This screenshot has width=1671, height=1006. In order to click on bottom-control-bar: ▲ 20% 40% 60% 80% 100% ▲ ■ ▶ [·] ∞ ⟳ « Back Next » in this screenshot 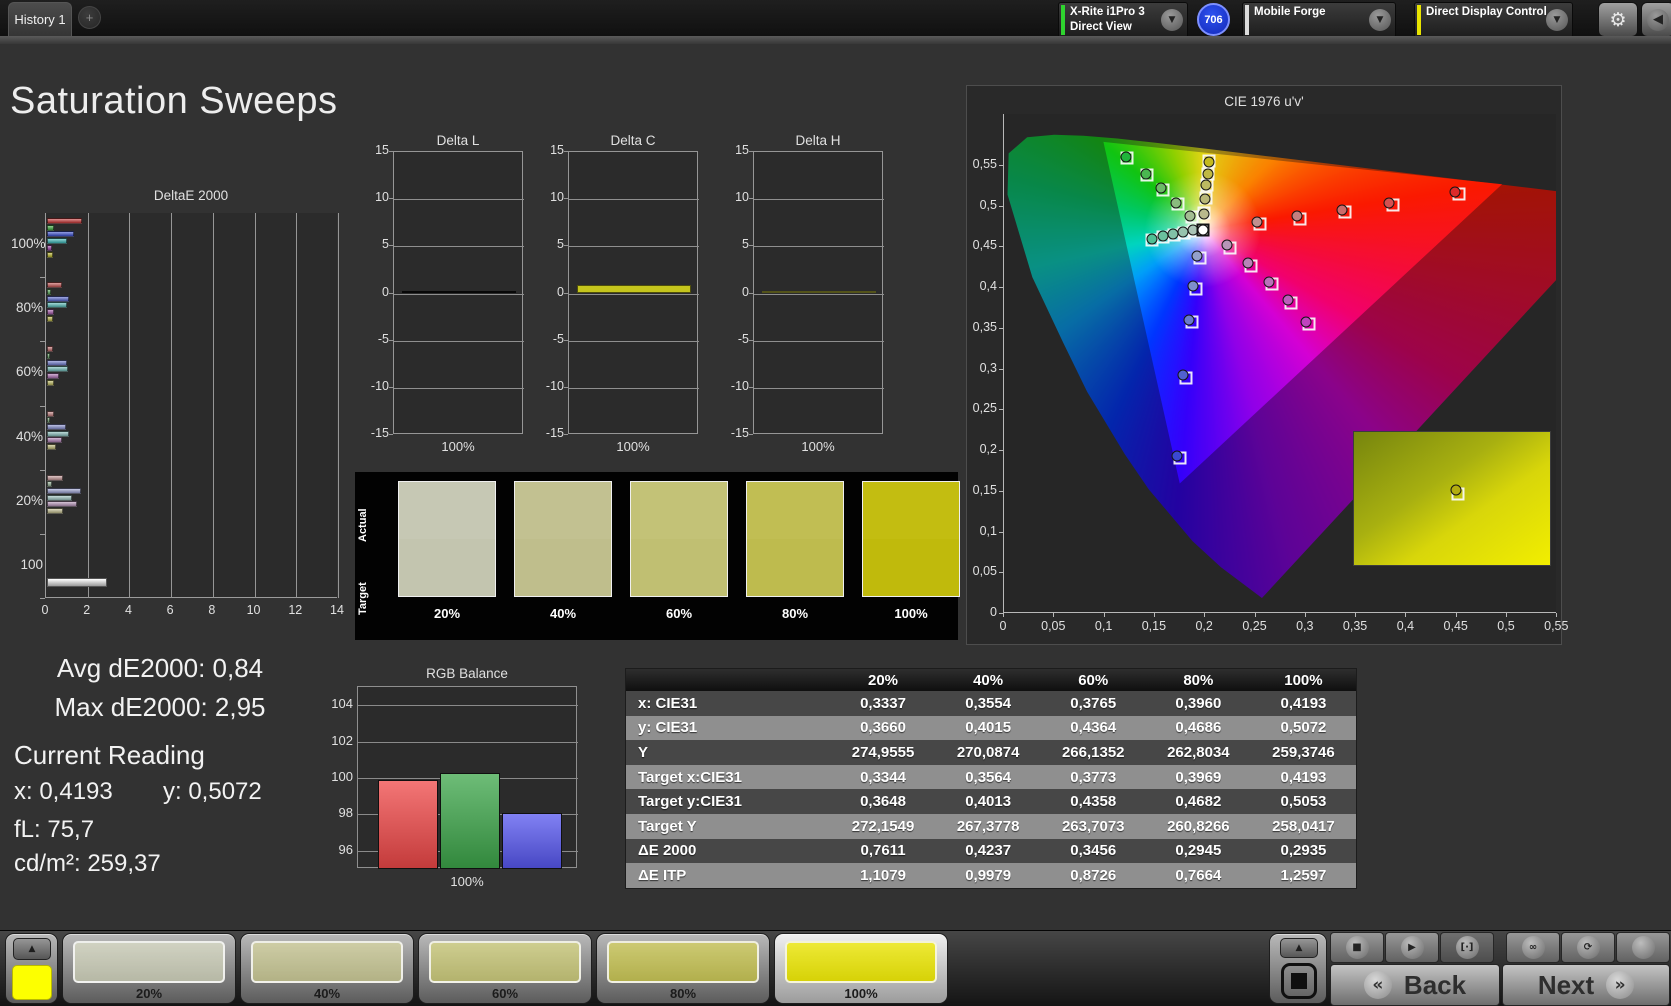, I will do `click(835, 968)`.